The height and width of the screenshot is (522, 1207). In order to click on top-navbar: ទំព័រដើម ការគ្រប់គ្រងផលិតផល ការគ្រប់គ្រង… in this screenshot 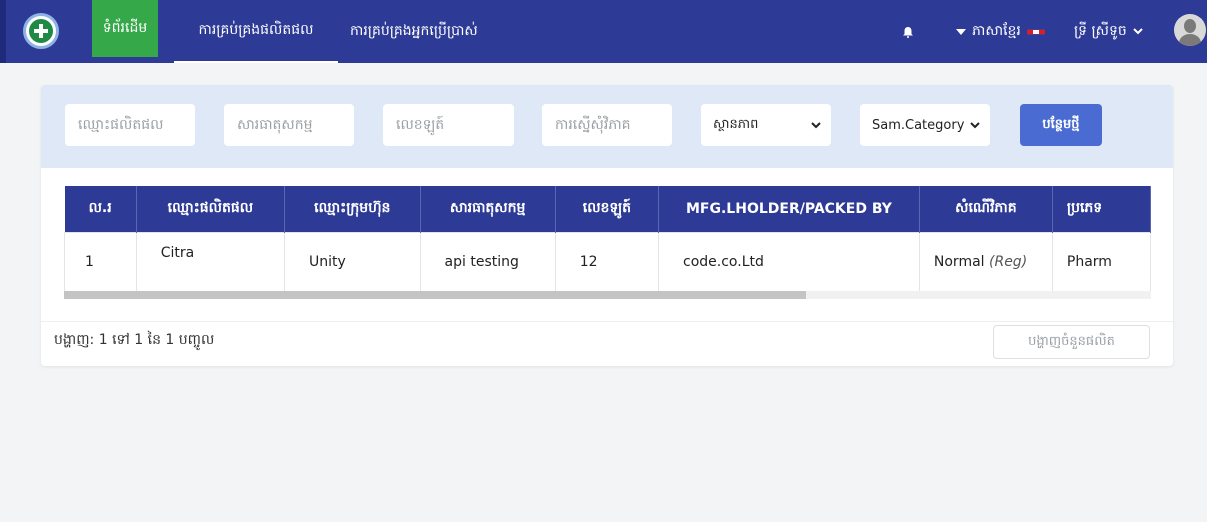, I will do `click(603, 31)`.